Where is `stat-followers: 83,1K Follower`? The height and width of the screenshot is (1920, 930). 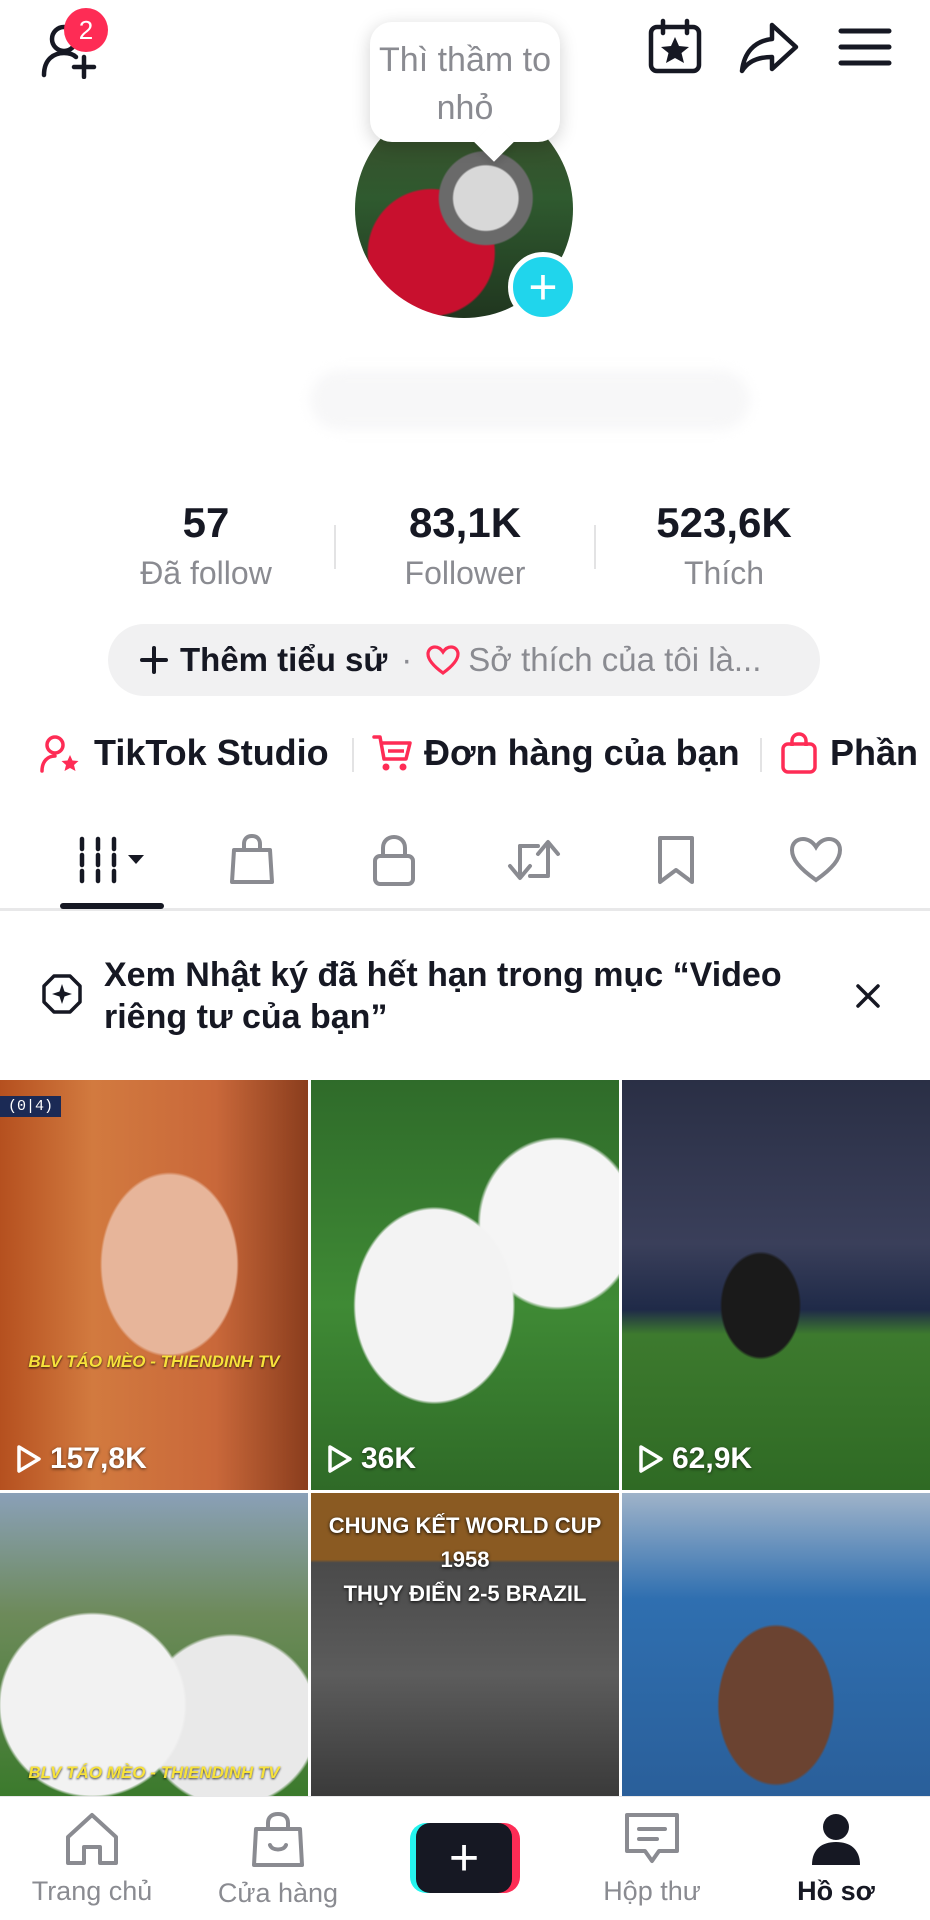
stat-followers: 83,1K Follower is located at coordinates (465, 545).